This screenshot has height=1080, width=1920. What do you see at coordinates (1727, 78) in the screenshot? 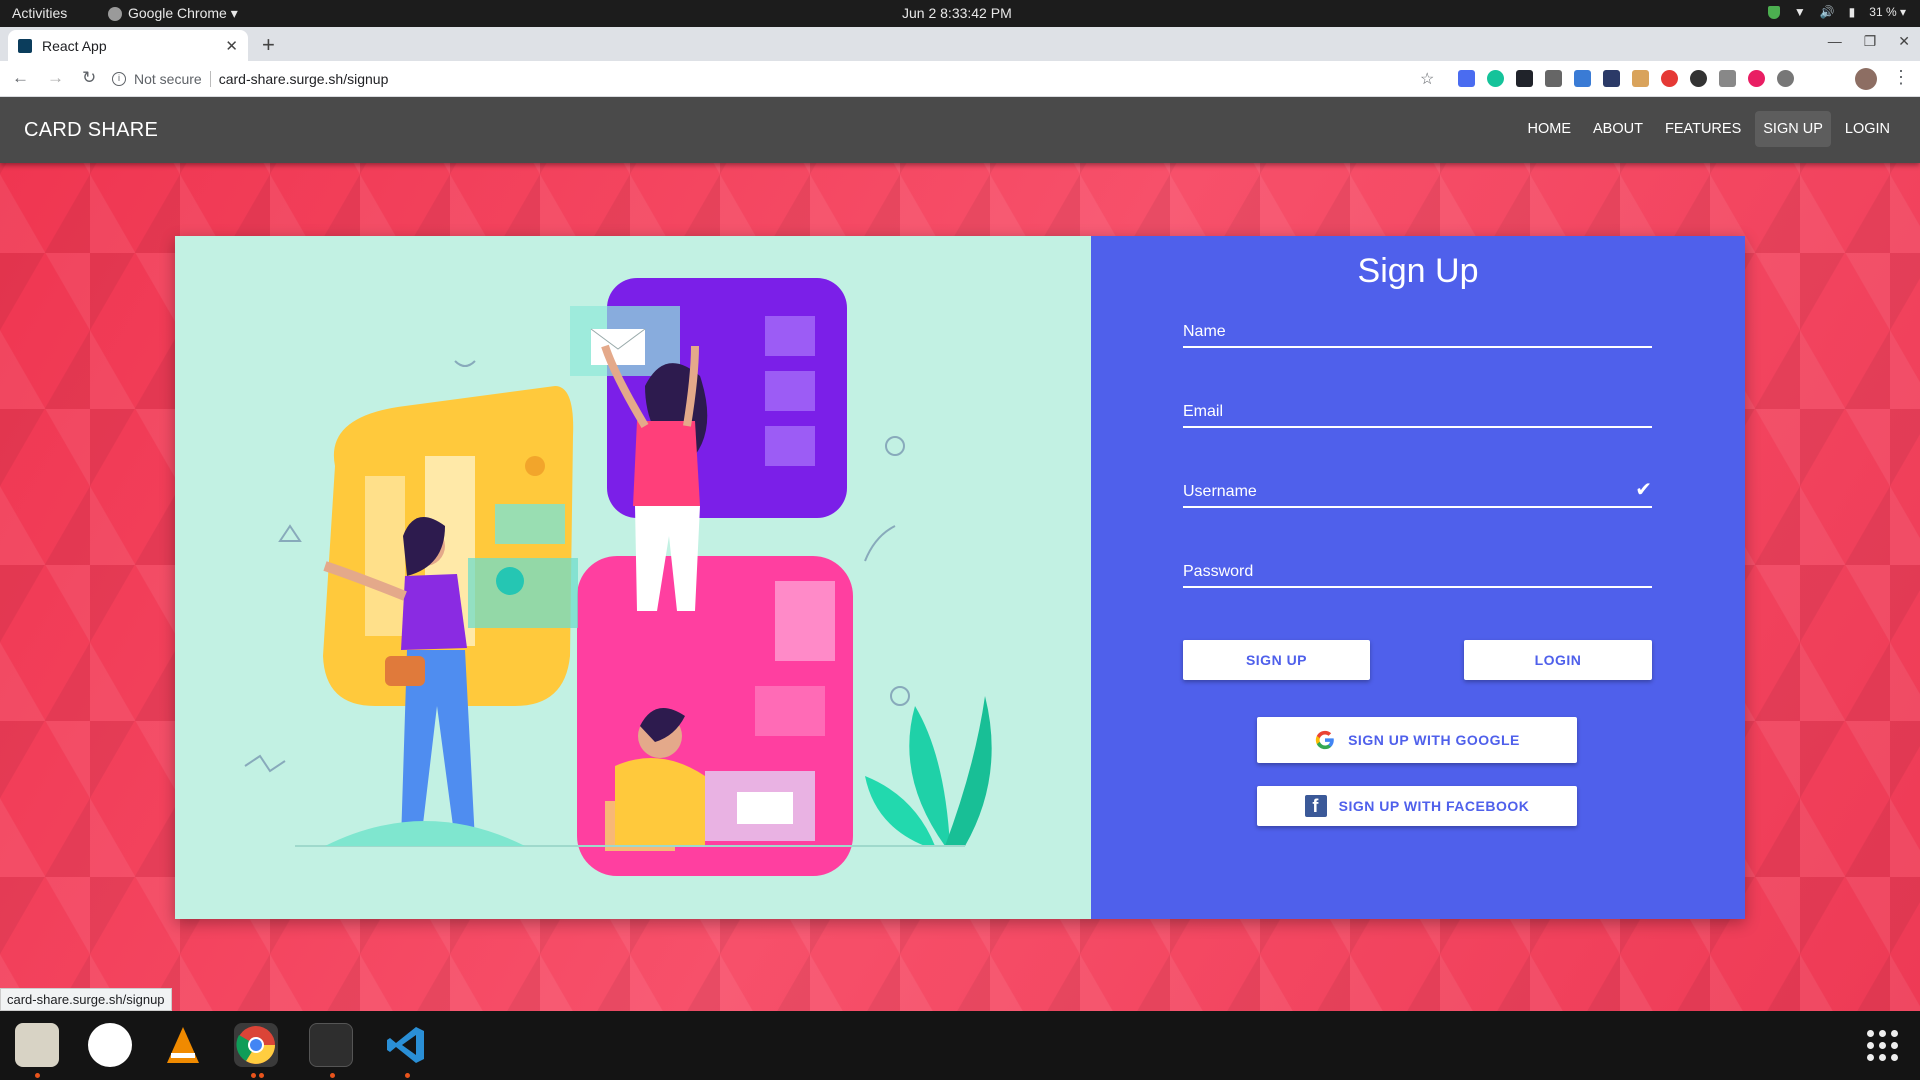
I see `extension-camera-icon` at bounding box center [1727, 78].